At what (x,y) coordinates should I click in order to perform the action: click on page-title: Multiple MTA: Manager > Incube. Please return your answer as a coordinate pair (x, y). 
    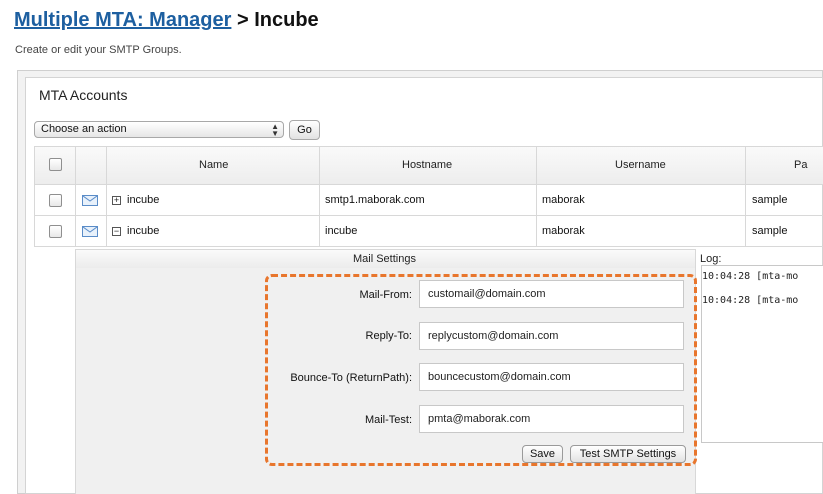
    Looking at the image, I should click on (166, 20).